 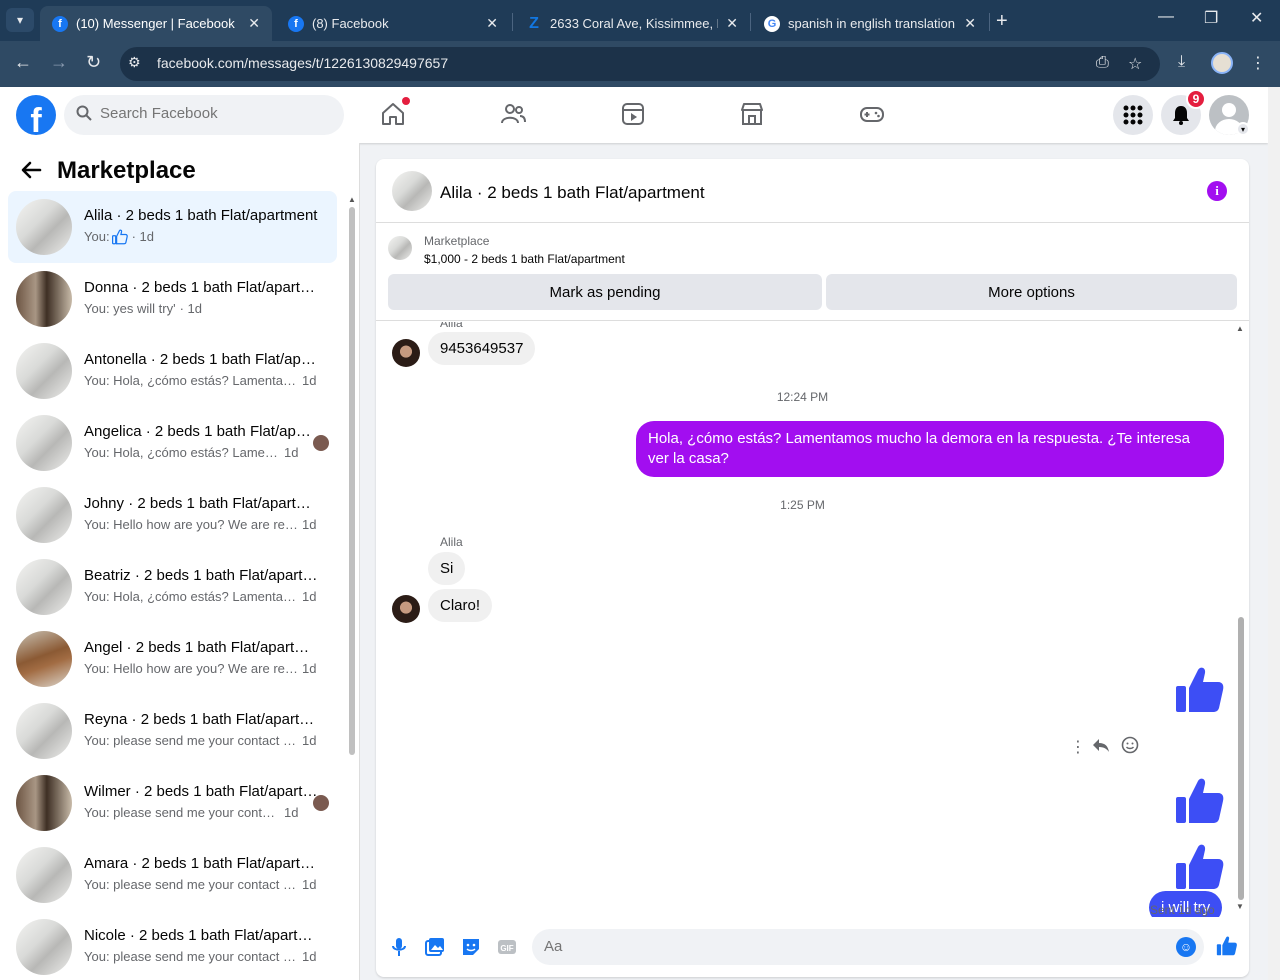 I want to click on sticker-icon, so click(x=471, y=947).